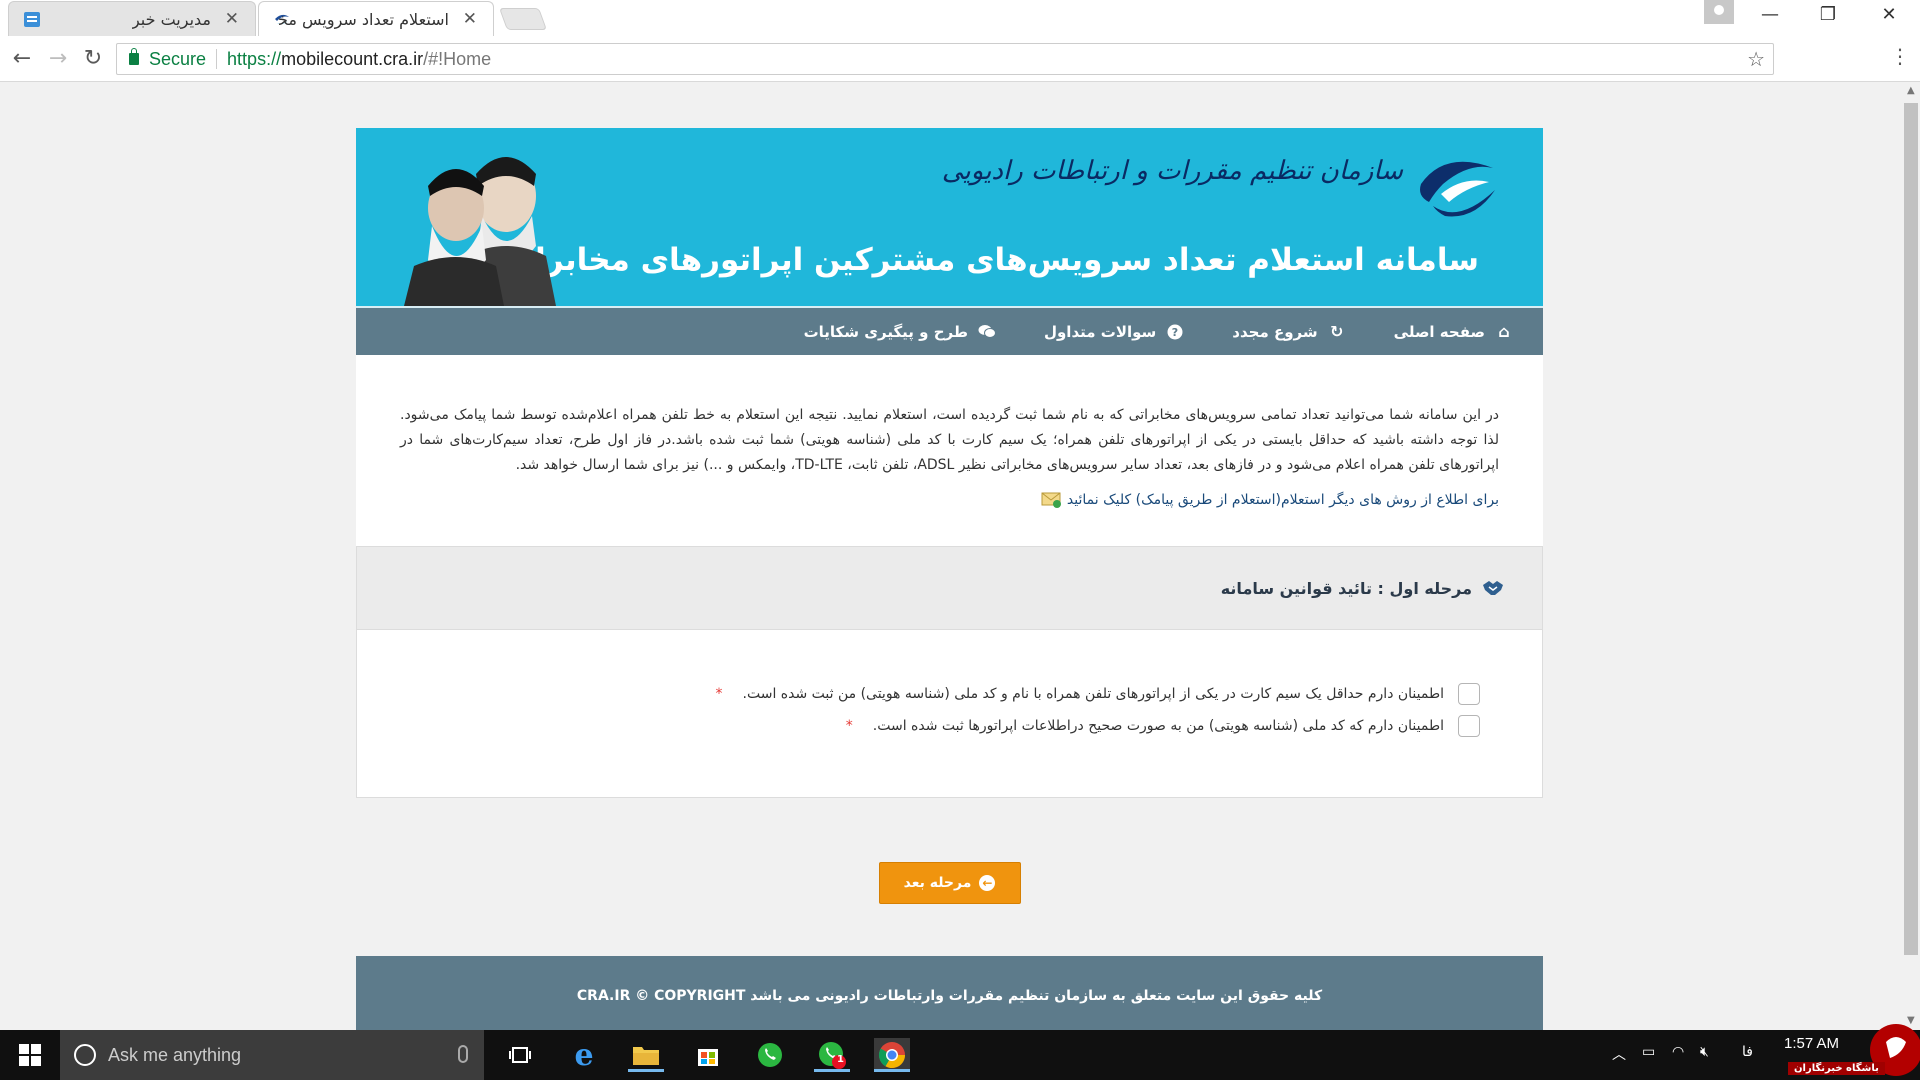 This screenshot has width=1920, height=1080. Describe the element at coordinates (1770, 14) in the screenshot. I see `minimize-icon: —` at that location.